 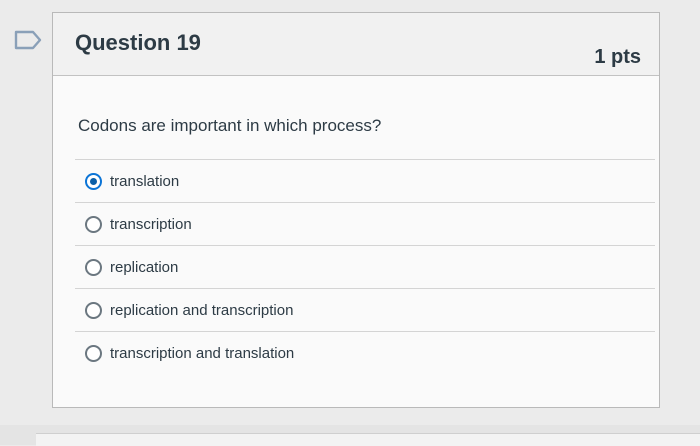 What do you see at coordinates (138, 42) in the screenshot?
I see `question-title: Question 19` at bounding box center [138, 42].